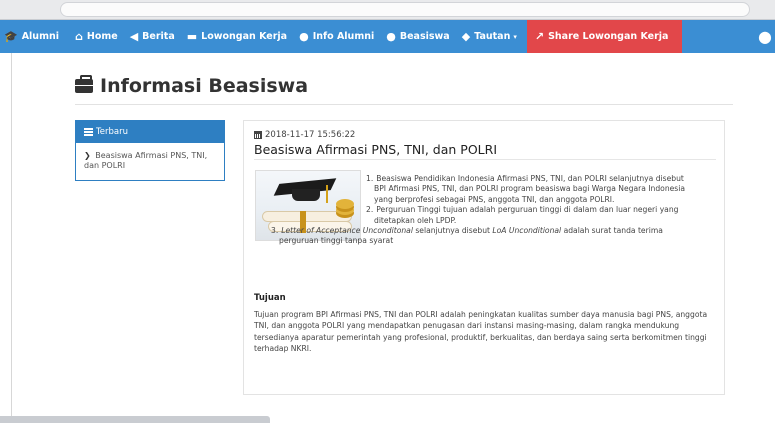  I want to click on nav-brand-alumni: 🎓 Alumni, so click(34, 36).